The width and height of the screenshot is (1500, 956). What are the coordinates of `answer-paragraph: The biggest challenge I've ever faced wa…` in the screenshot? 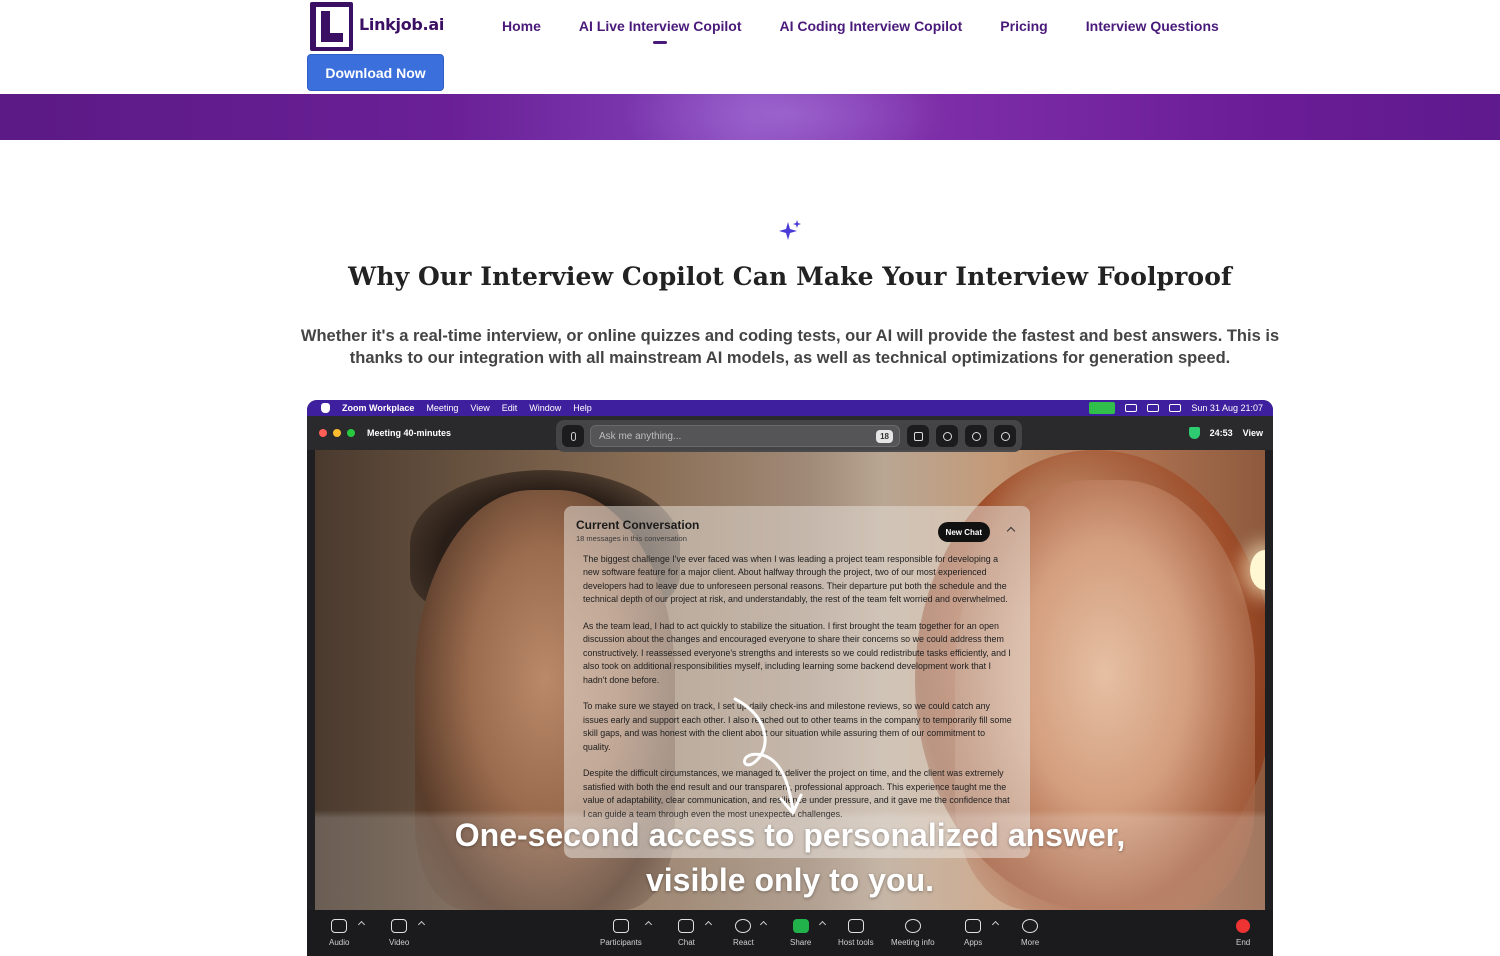 It's located at (795, 579).